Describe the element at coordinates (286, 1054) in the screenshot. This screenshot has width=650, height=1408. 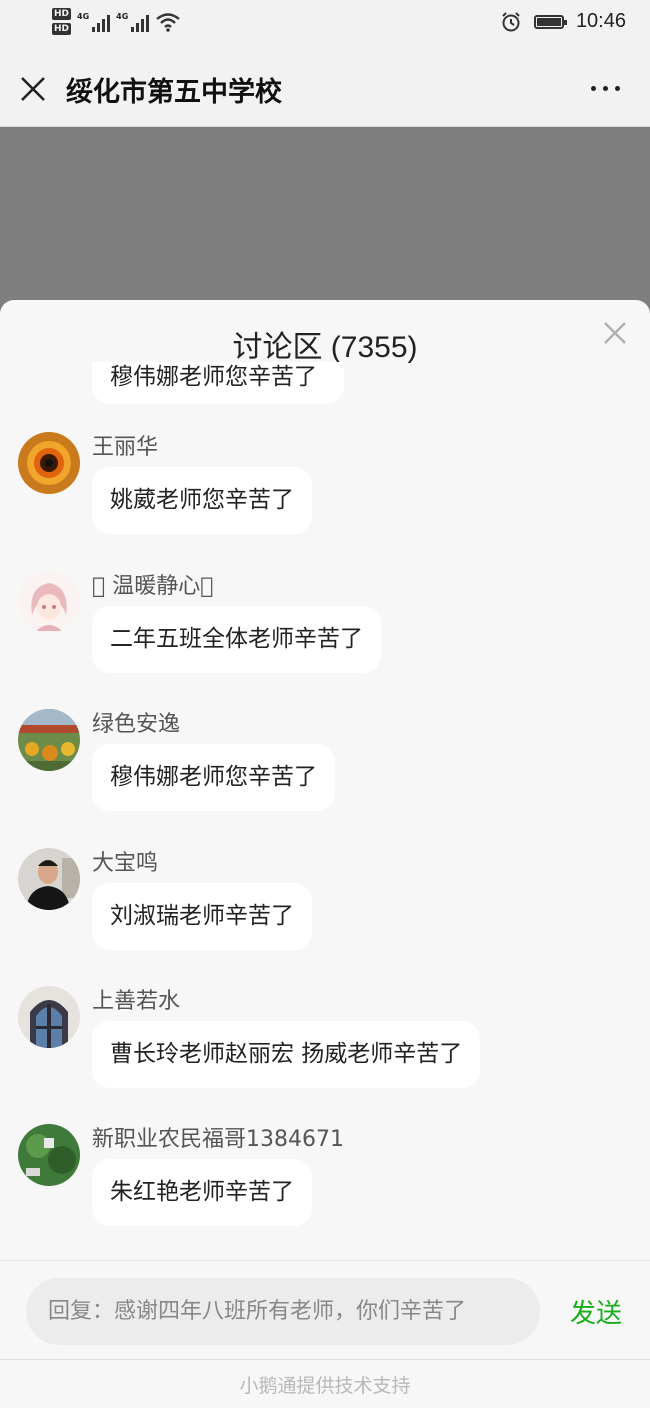
I see `message-bubble: 曹长玲老师赵丽宏 扬威老师辛苦了` at that location.